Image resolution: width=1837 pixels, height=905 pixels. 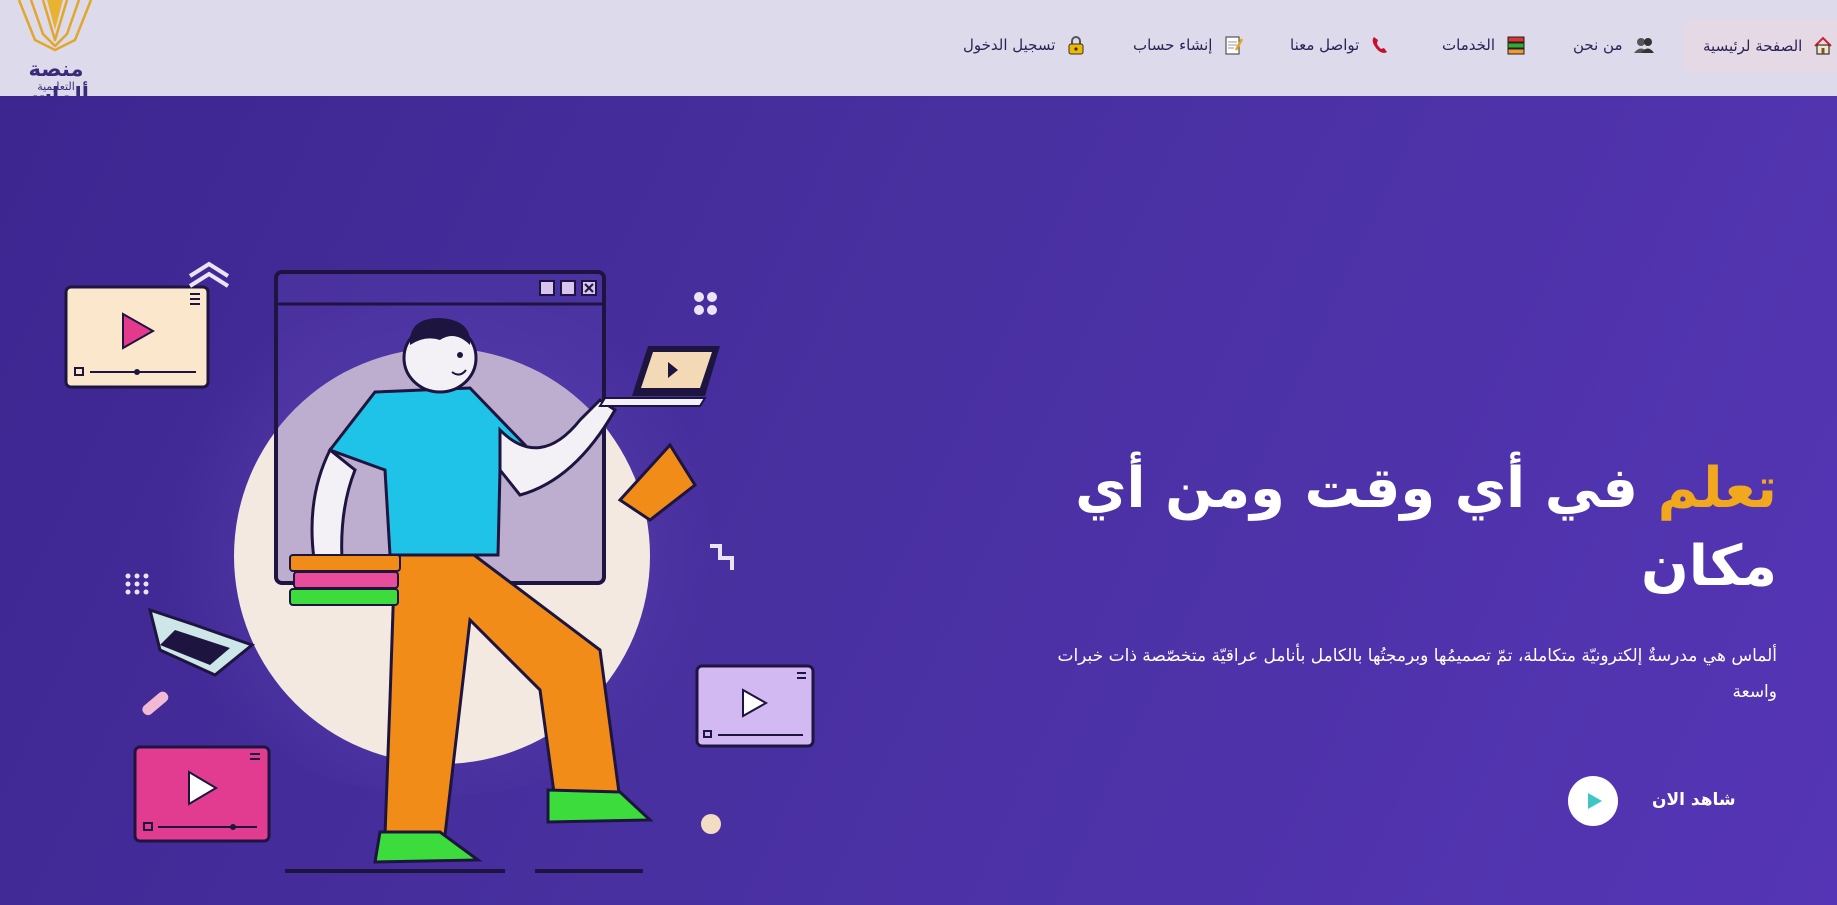 I want to click on play-icon, so click(x=1595, y=801).